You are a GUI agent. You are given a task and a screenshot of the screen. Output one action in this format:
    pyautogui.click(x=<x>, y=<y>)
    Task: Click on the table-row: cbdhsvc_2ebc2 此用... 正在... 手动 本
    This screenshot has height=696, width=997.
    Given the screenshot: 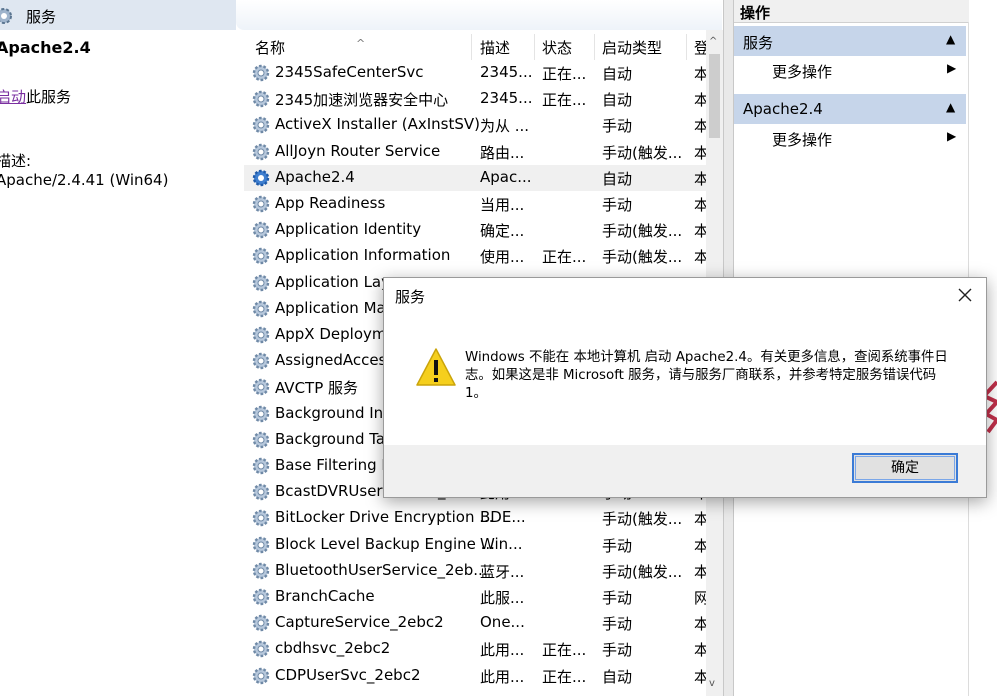 What is the action you would take?
    pyautogui.click(x=475, y=649)
    